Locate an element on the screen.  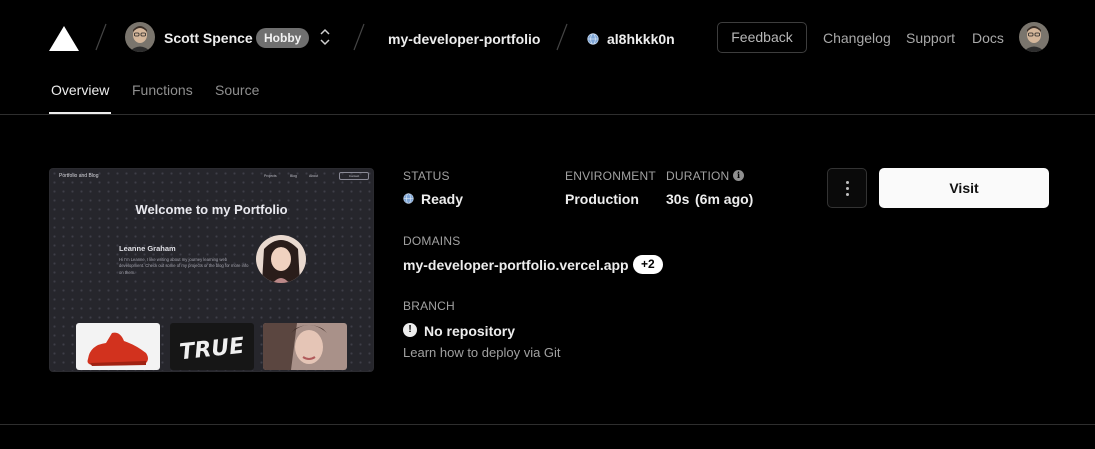
status-value: Ready is located at coordinates (442, 199).